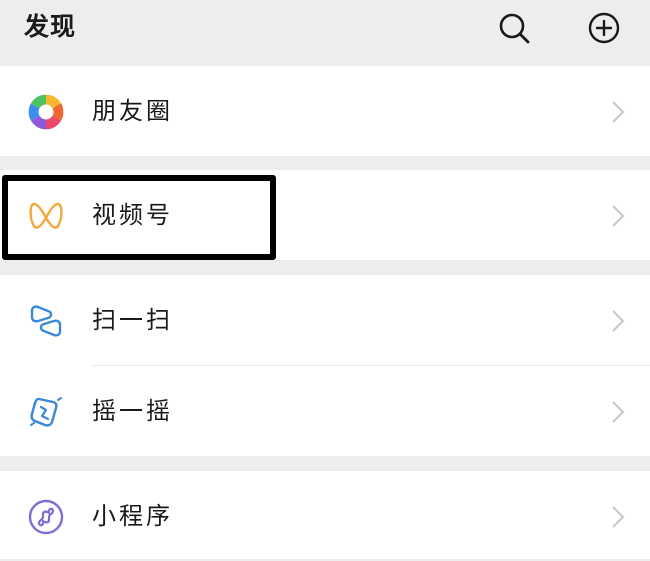 The image size is (650, 561). Describe the element at coordinates (132, 111) in the screenshot. I see `moments-label: 朋友圈` at that location.